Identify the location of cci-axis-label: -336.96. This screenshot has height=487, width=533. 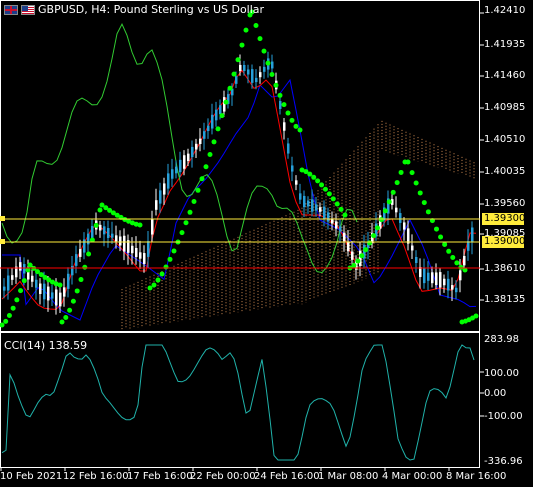
(503, 461).